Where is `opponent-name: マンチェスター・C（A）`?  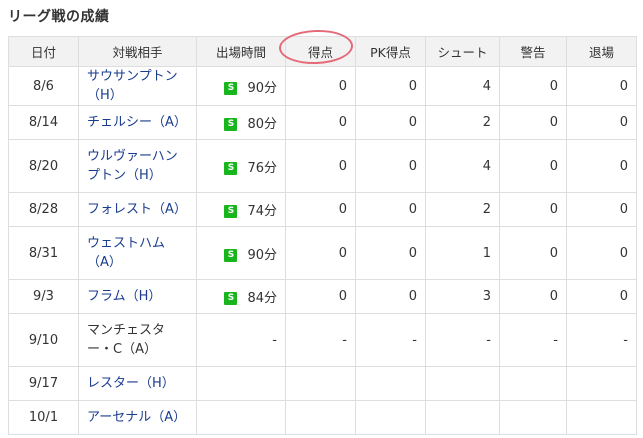 opponent-name: マンチェスター・C（A） is located at coordinates (126, 340).